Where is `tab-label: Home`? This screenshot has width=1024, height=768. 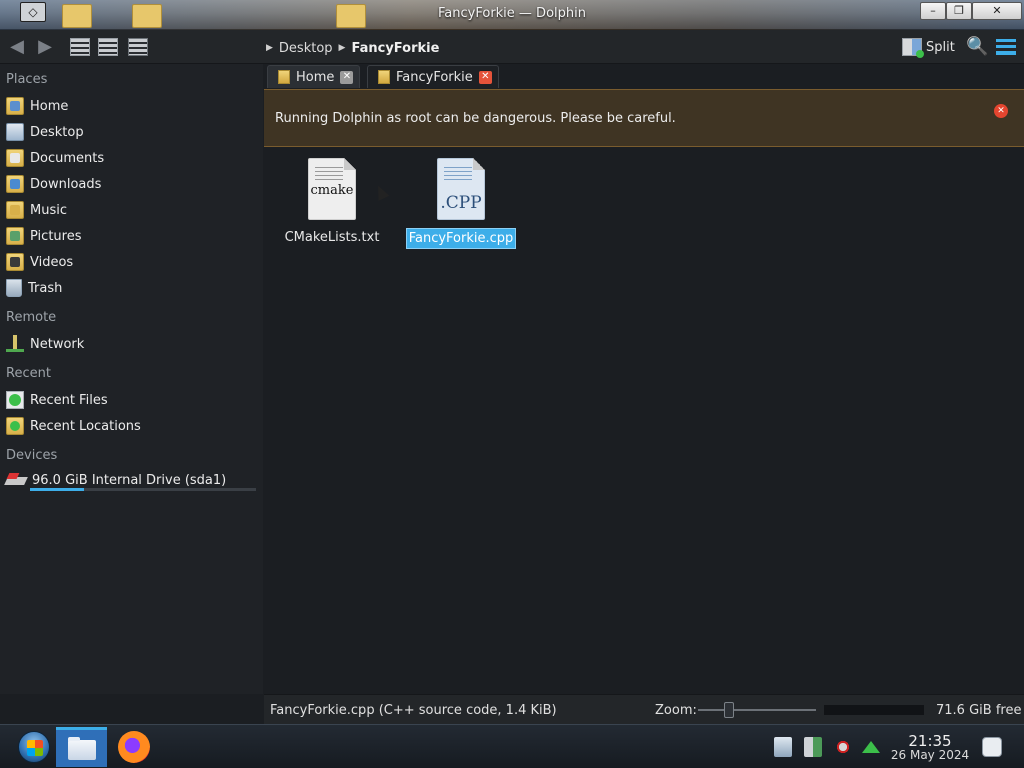 tab-label: Home is located at coordinates (315, 77).